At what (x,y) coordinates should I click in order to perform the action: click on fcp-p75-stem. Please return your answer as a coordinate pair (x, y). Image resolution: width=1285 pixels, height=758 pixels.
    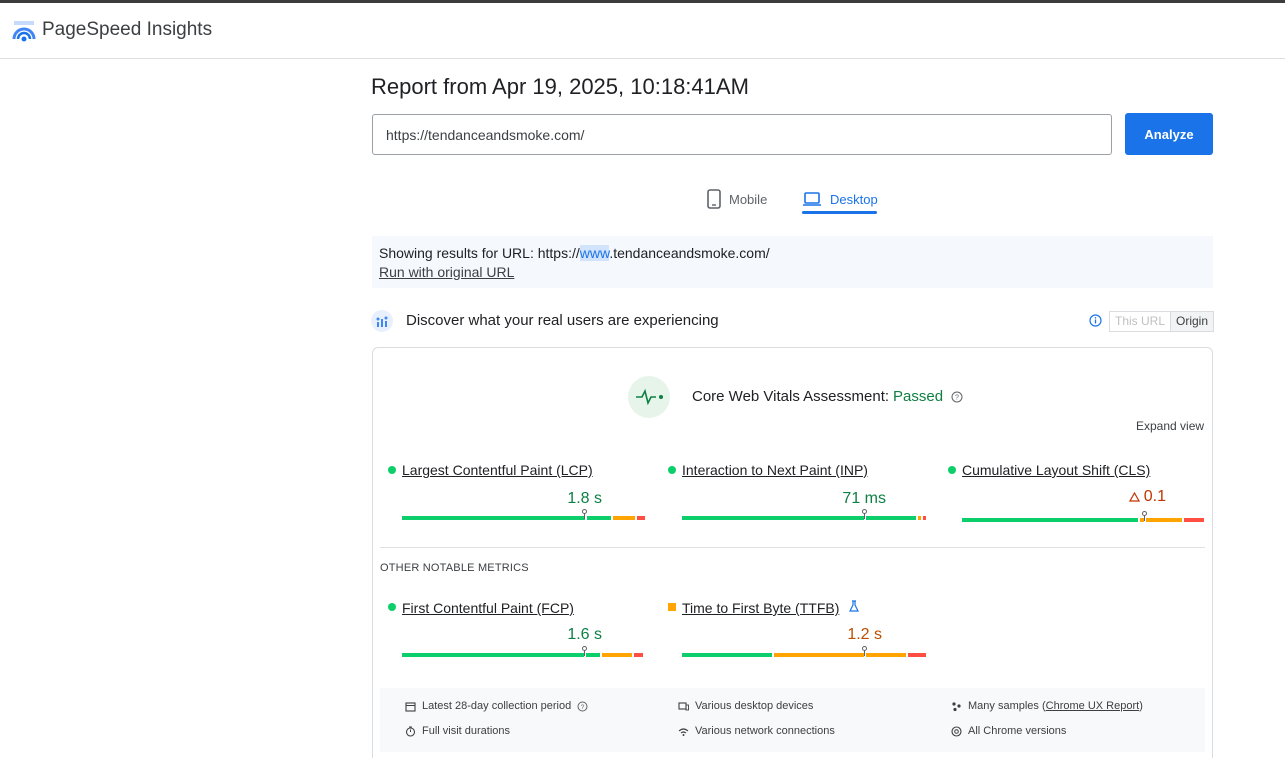
    Looking at the image, I should click on (584, 653).